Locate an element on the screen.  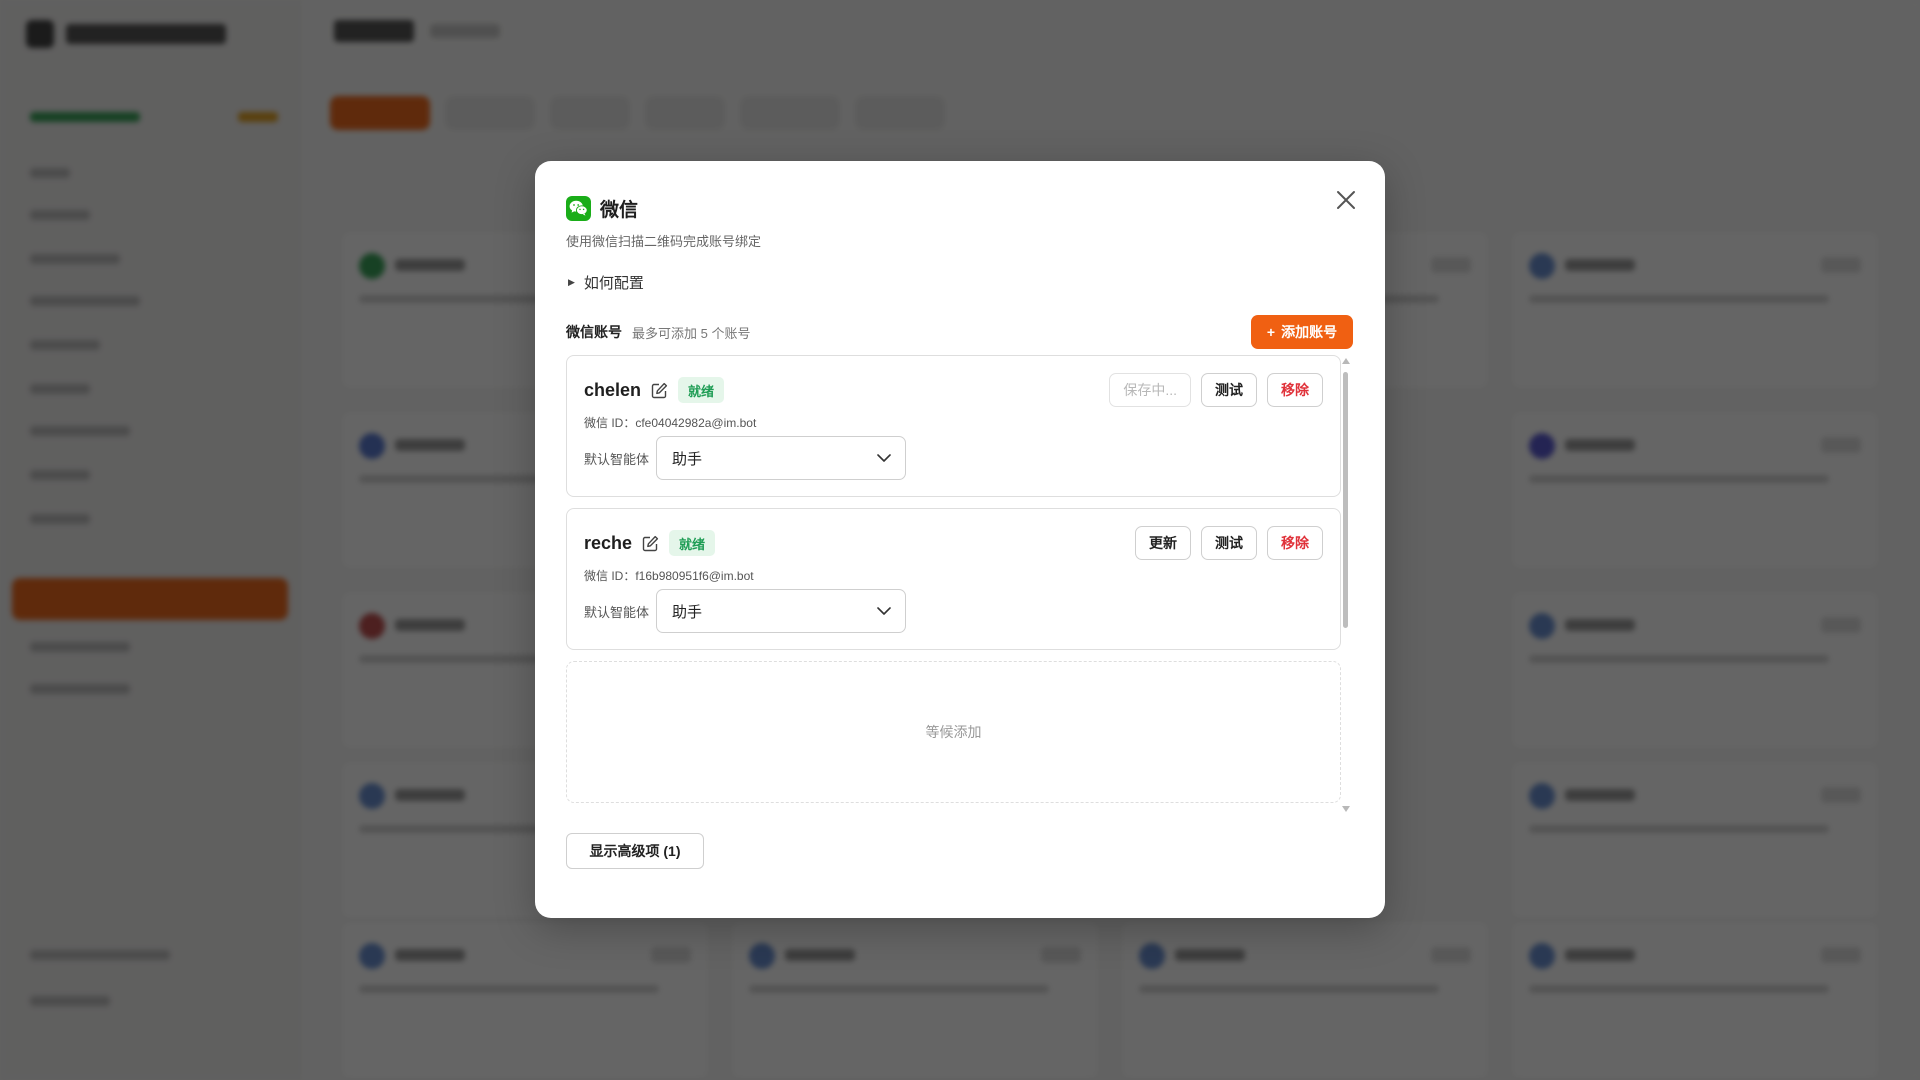
empty-account-slot: 等候添加 is located at coordinates (953, 732).